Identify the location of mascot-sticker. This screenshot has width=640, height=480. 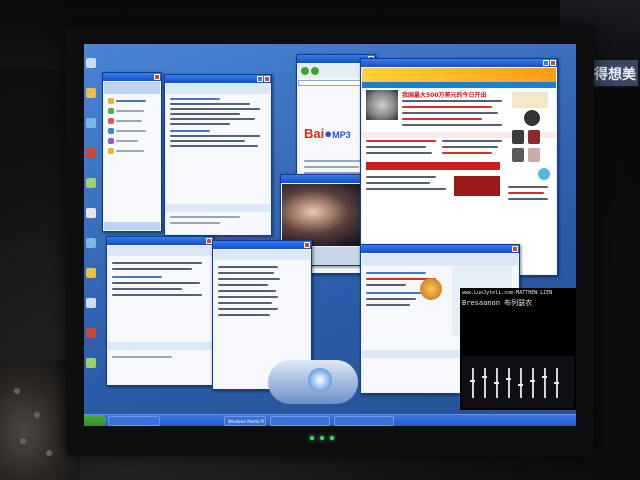
(532, 118).